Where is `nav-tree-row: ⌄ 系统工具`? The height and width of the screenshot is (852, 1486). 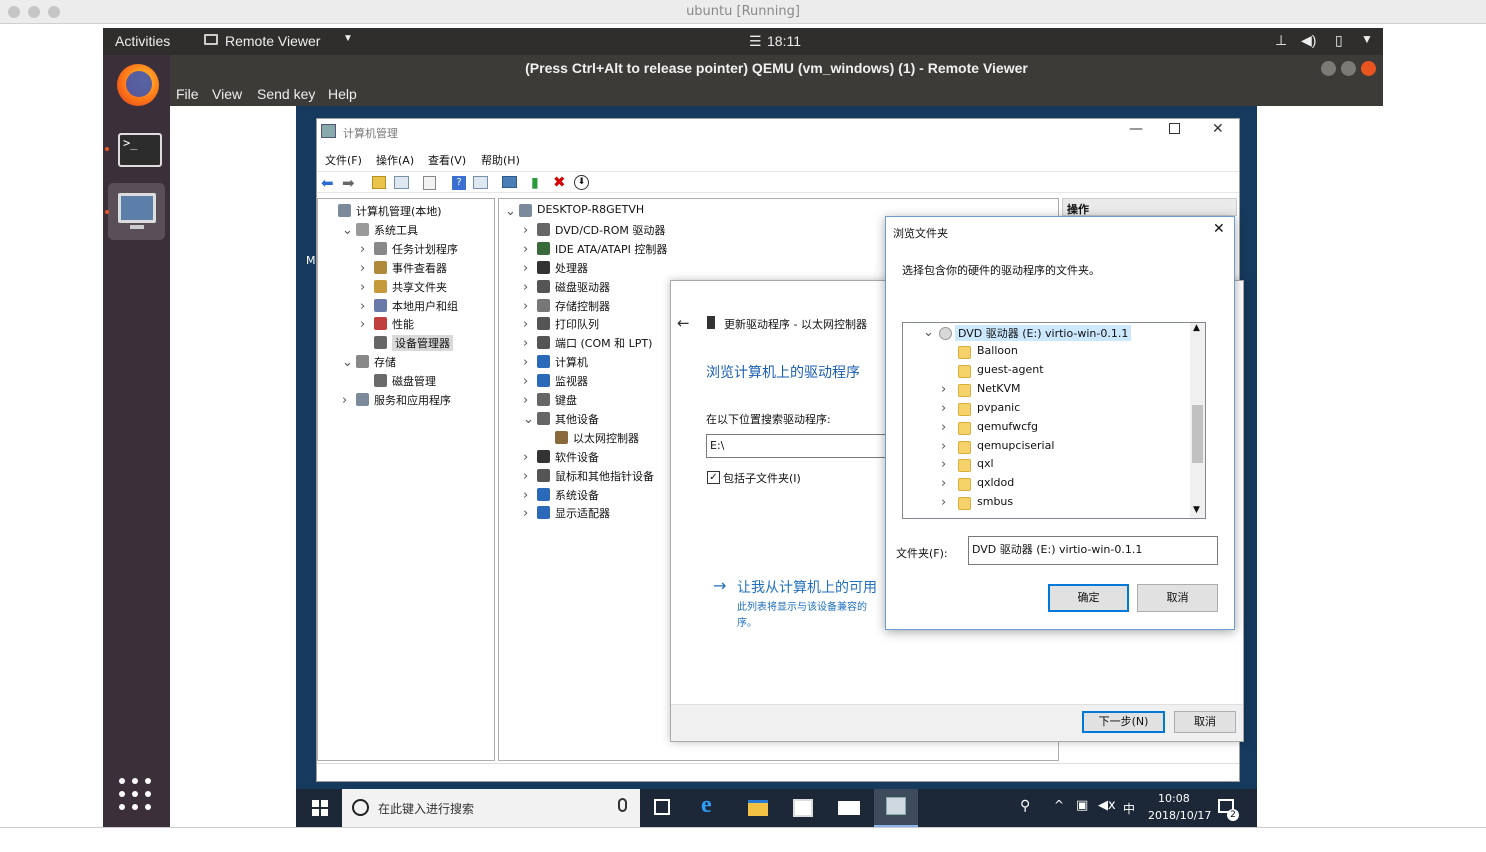 nav-tree-row: ⌄ 系统工具 is located at coordinates (406, 229).